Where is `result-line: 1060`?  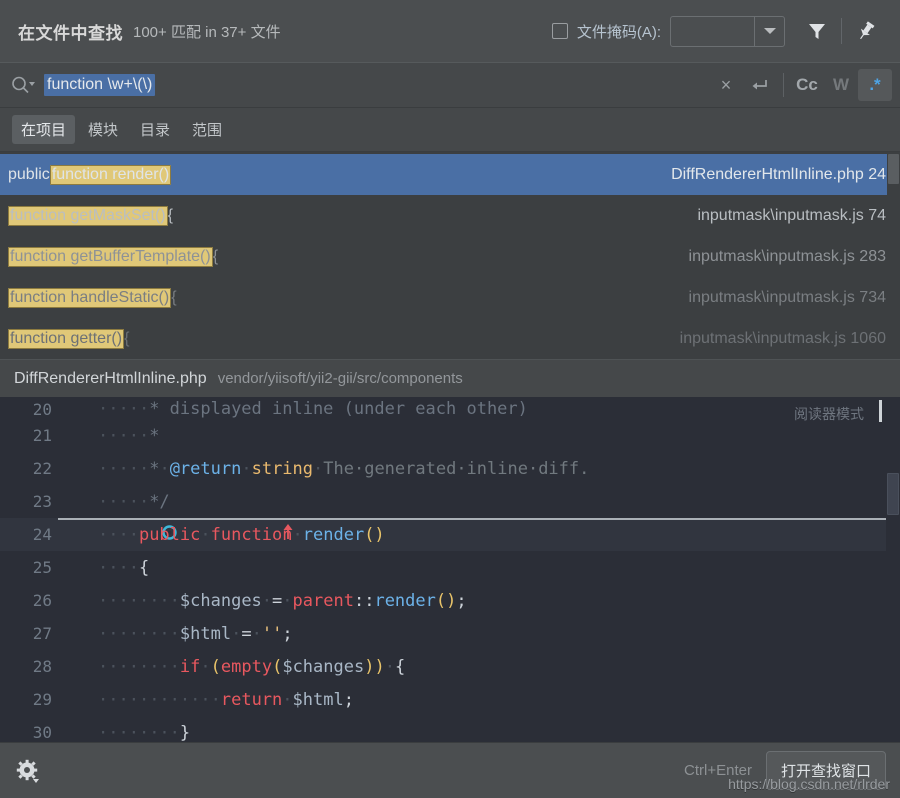 result-line: 1060 is located at coordinates (868, 338).